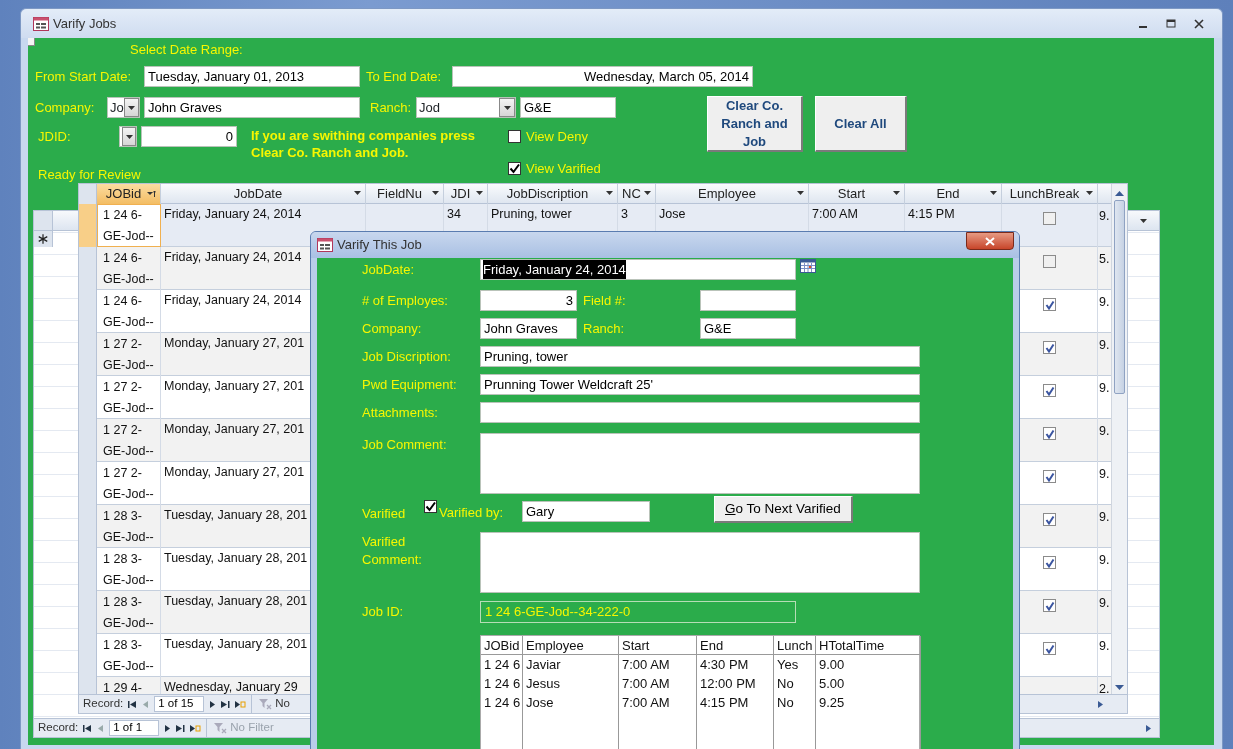  I want to click on combo-box: Jod, so click(466, 107).